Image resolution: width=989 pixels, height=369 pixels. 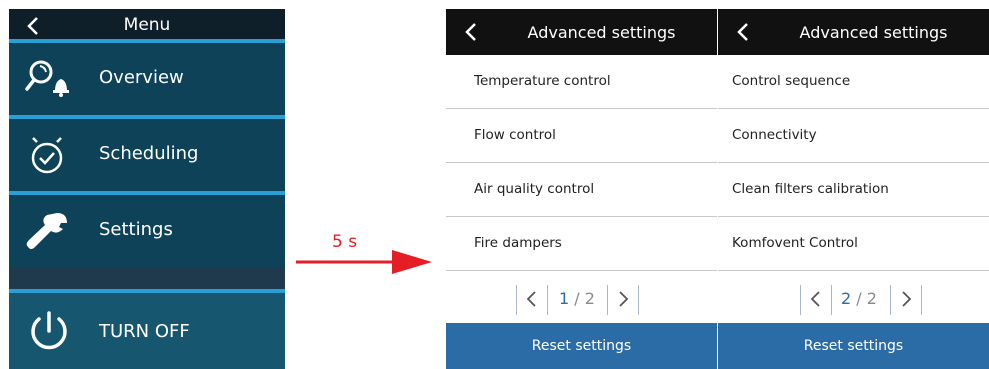 What do you see at coordinates (141, 77) in the screenshot?
I see `menu-item-overview-label: Overview` at bounding box center [141, 77].